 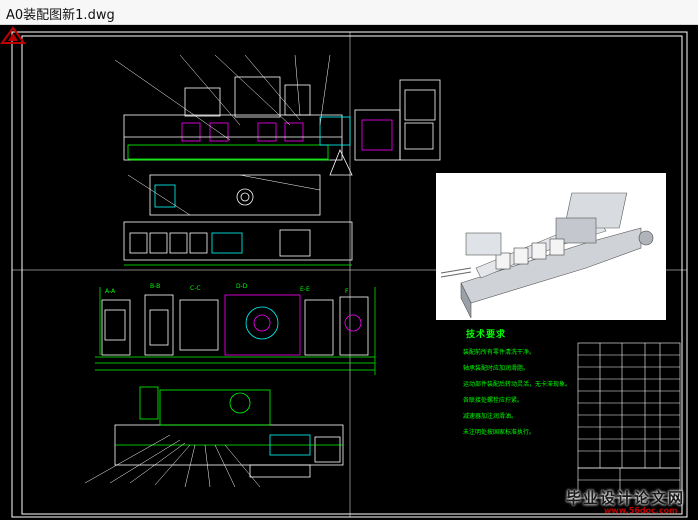 What do you see at coordinates (305, 289) in the screenshot?
I see `svg-text: E-E` at bounding box center [305, 289].